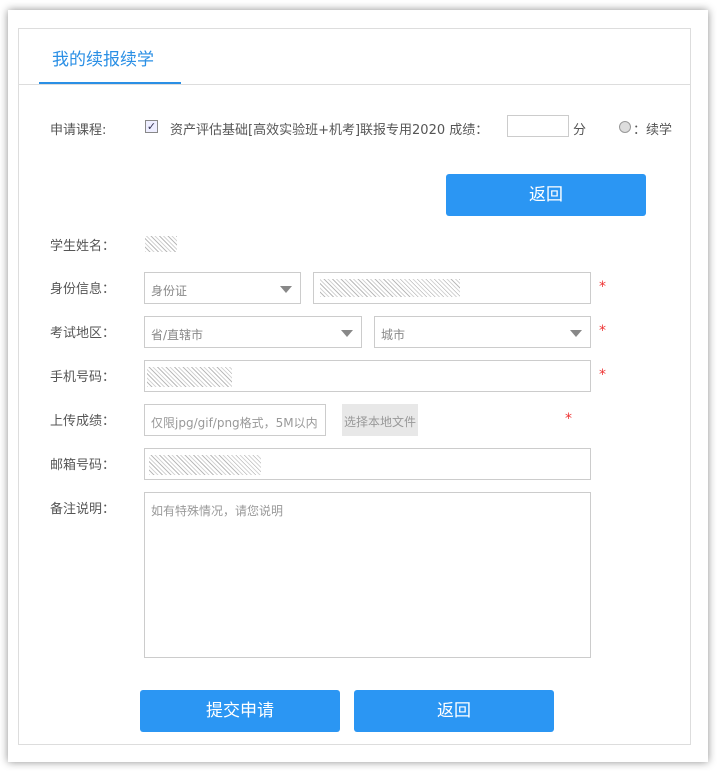  I want to click on title-underline, so click(110, 83).